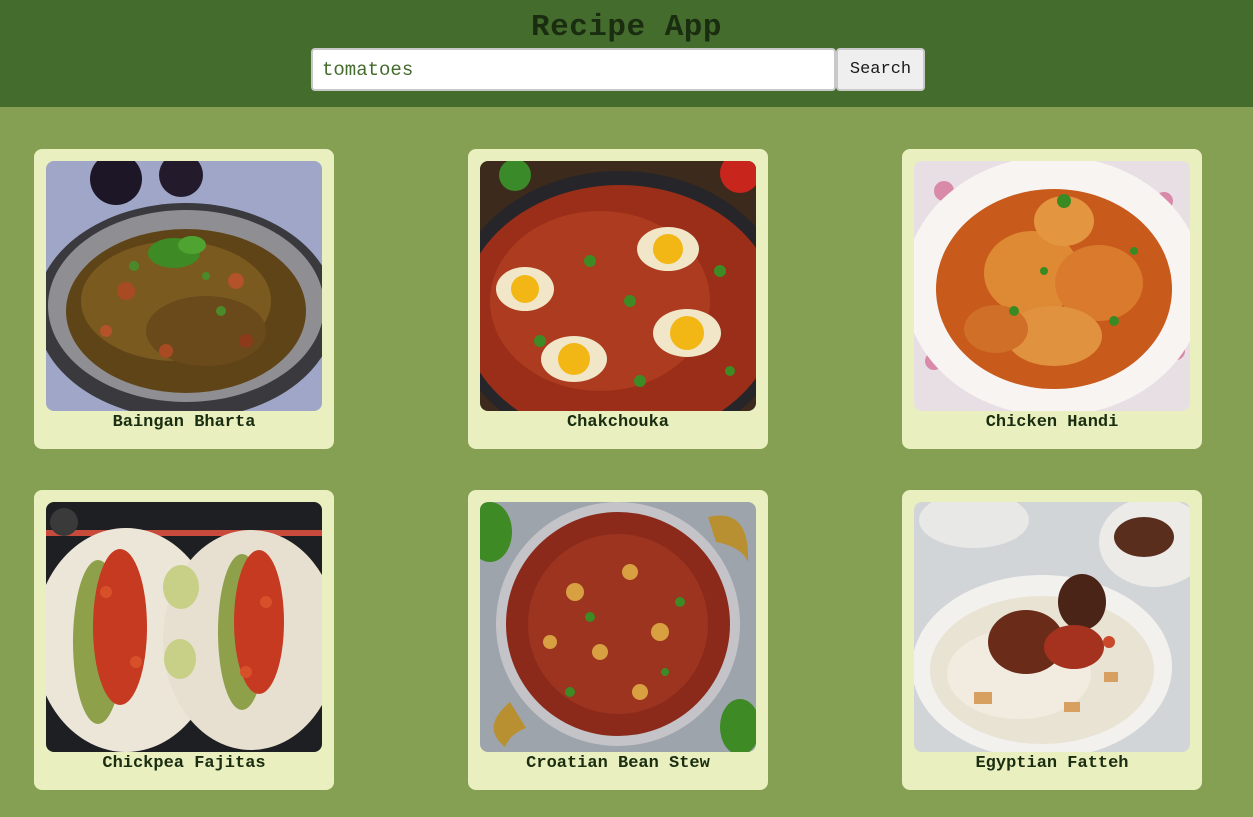 This screenshot has width=1253, height=817. Describe the element at coordinates (184, 422) in the screenshot. I see `recipe-name: Baingan Bharta` at that location.